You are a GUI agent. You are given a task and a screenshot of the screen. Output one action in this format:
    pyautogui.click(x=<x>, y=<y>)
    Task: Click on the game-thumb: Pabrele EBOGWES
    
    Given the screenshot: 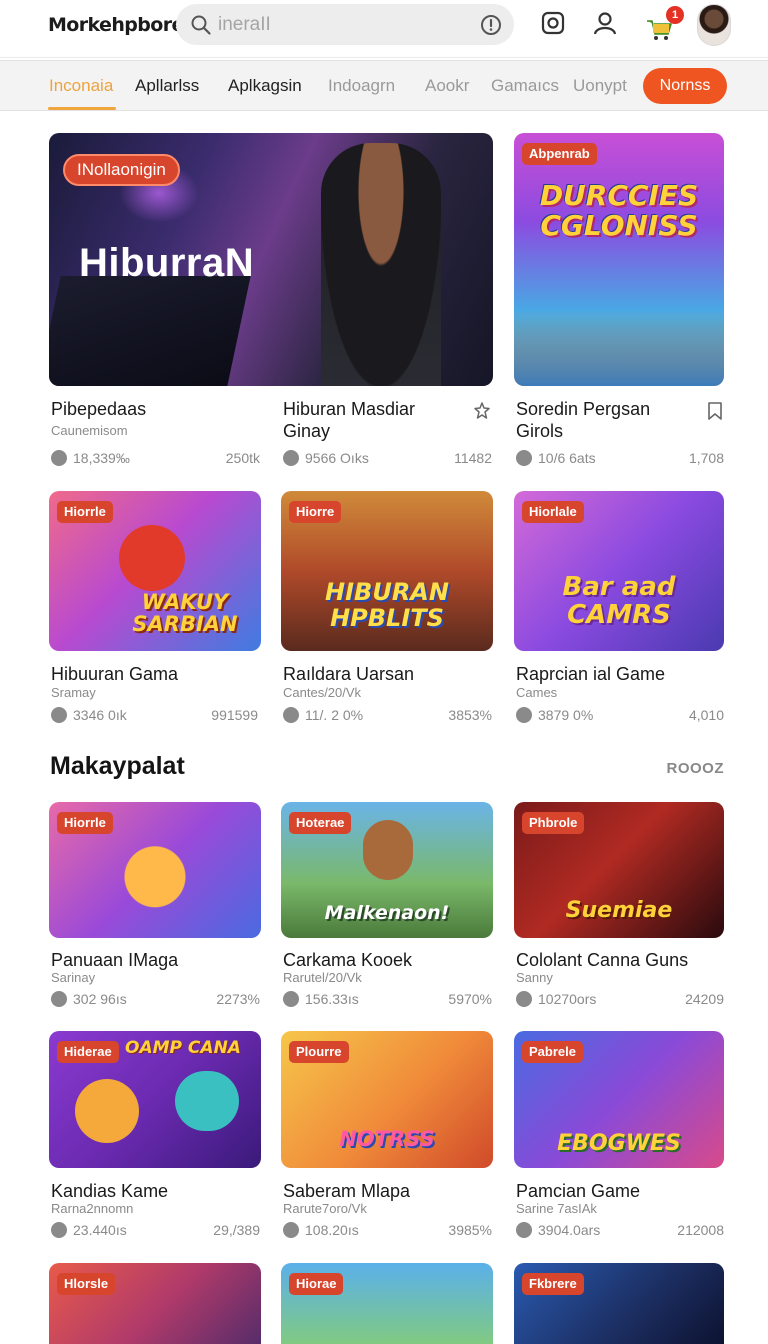 What is the action you would take?
    pyautogui.click(x=619, y=1099)
    